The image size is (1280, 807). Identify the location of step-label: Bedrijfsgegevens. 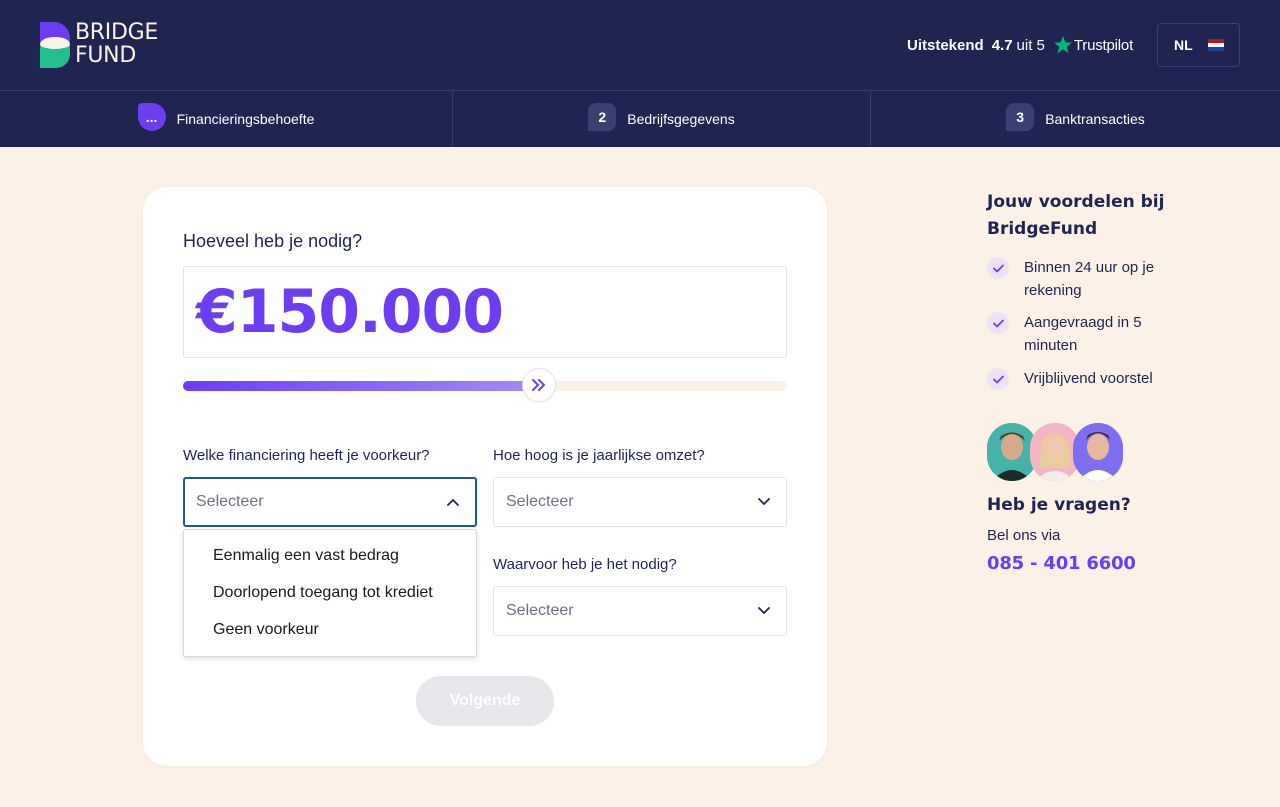
(681, 119).